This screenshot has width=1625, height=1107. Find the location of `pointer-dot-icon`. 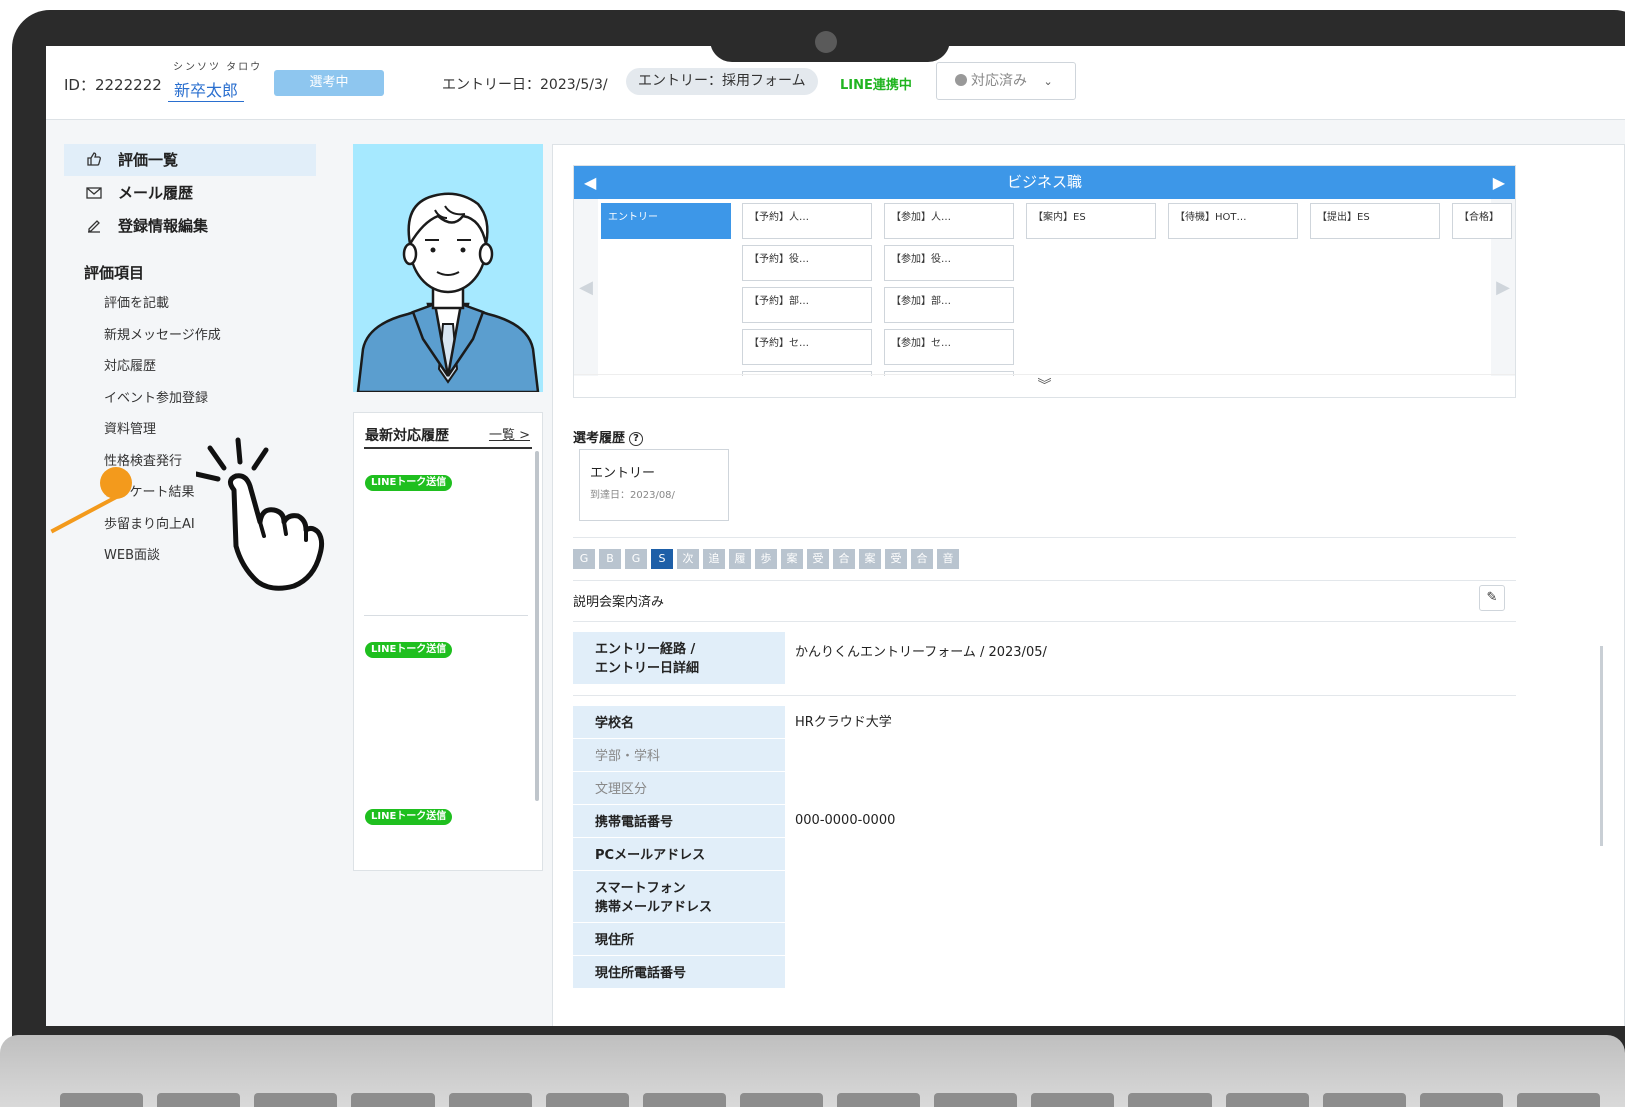

pointer-dot-icon is located at coordinates (116, 483).